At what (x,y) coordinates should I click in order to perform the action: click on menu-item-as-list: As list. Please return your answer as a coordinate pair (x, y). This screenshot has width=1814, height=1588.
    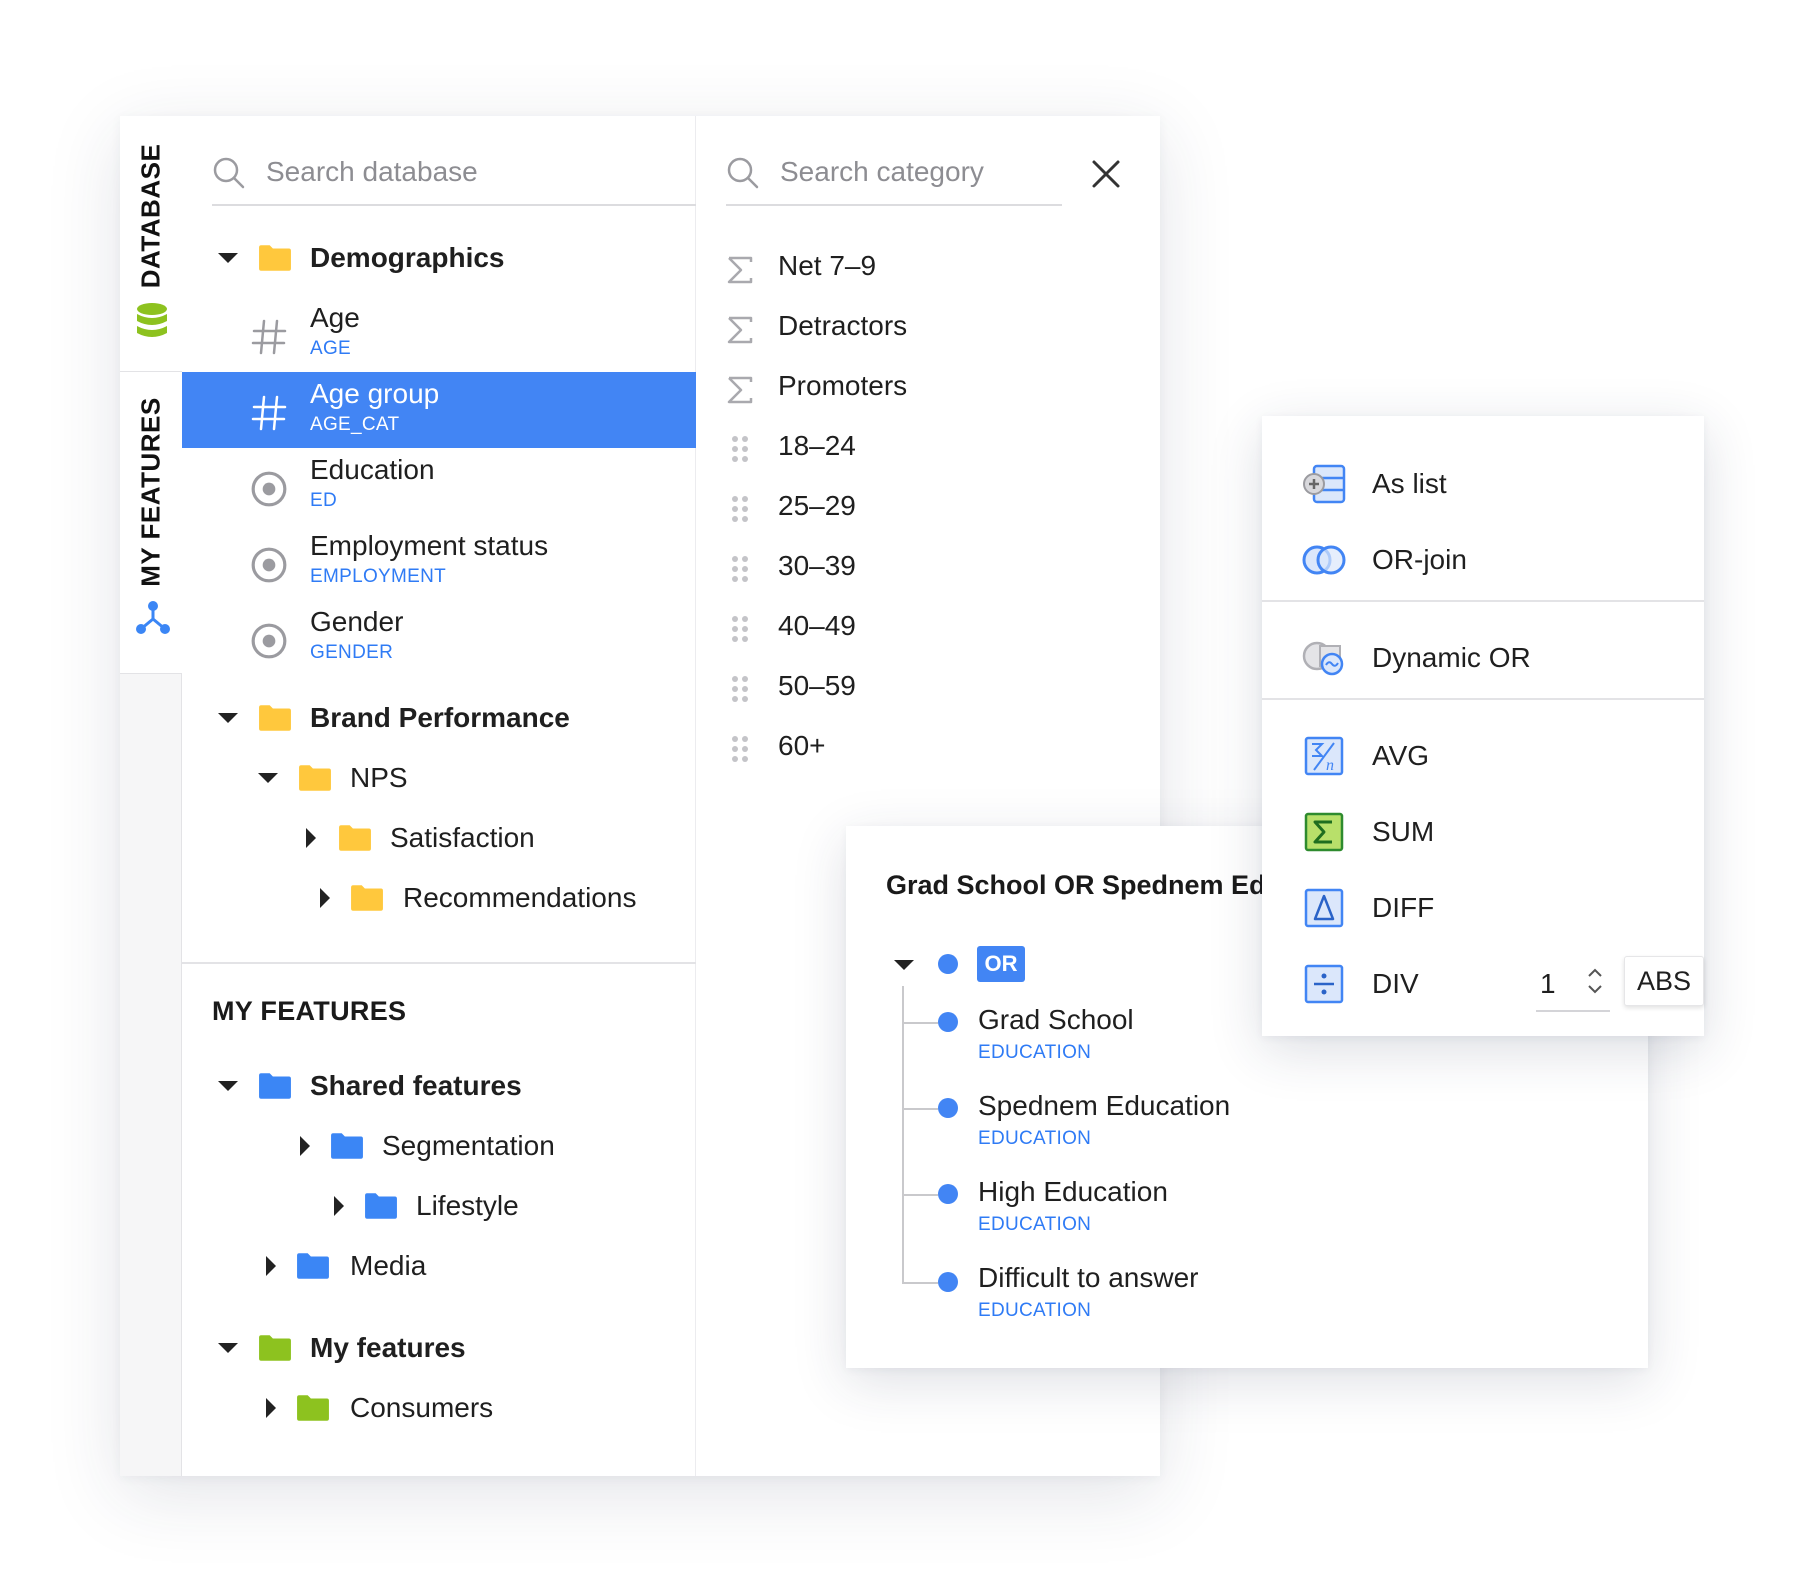
    Looking at the image, I should click on (1485, 484).